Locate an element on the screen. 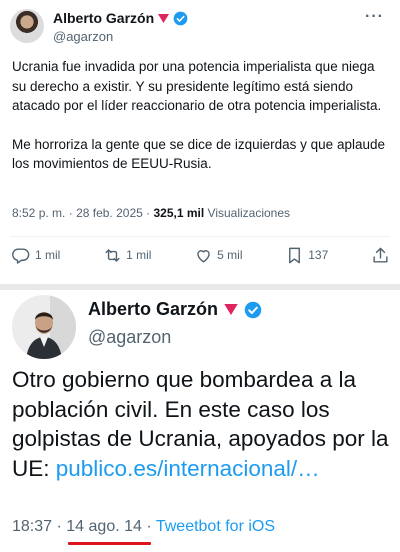 The image size is (400, 552). more-icon: ··· is located at coordinates (374, 17).